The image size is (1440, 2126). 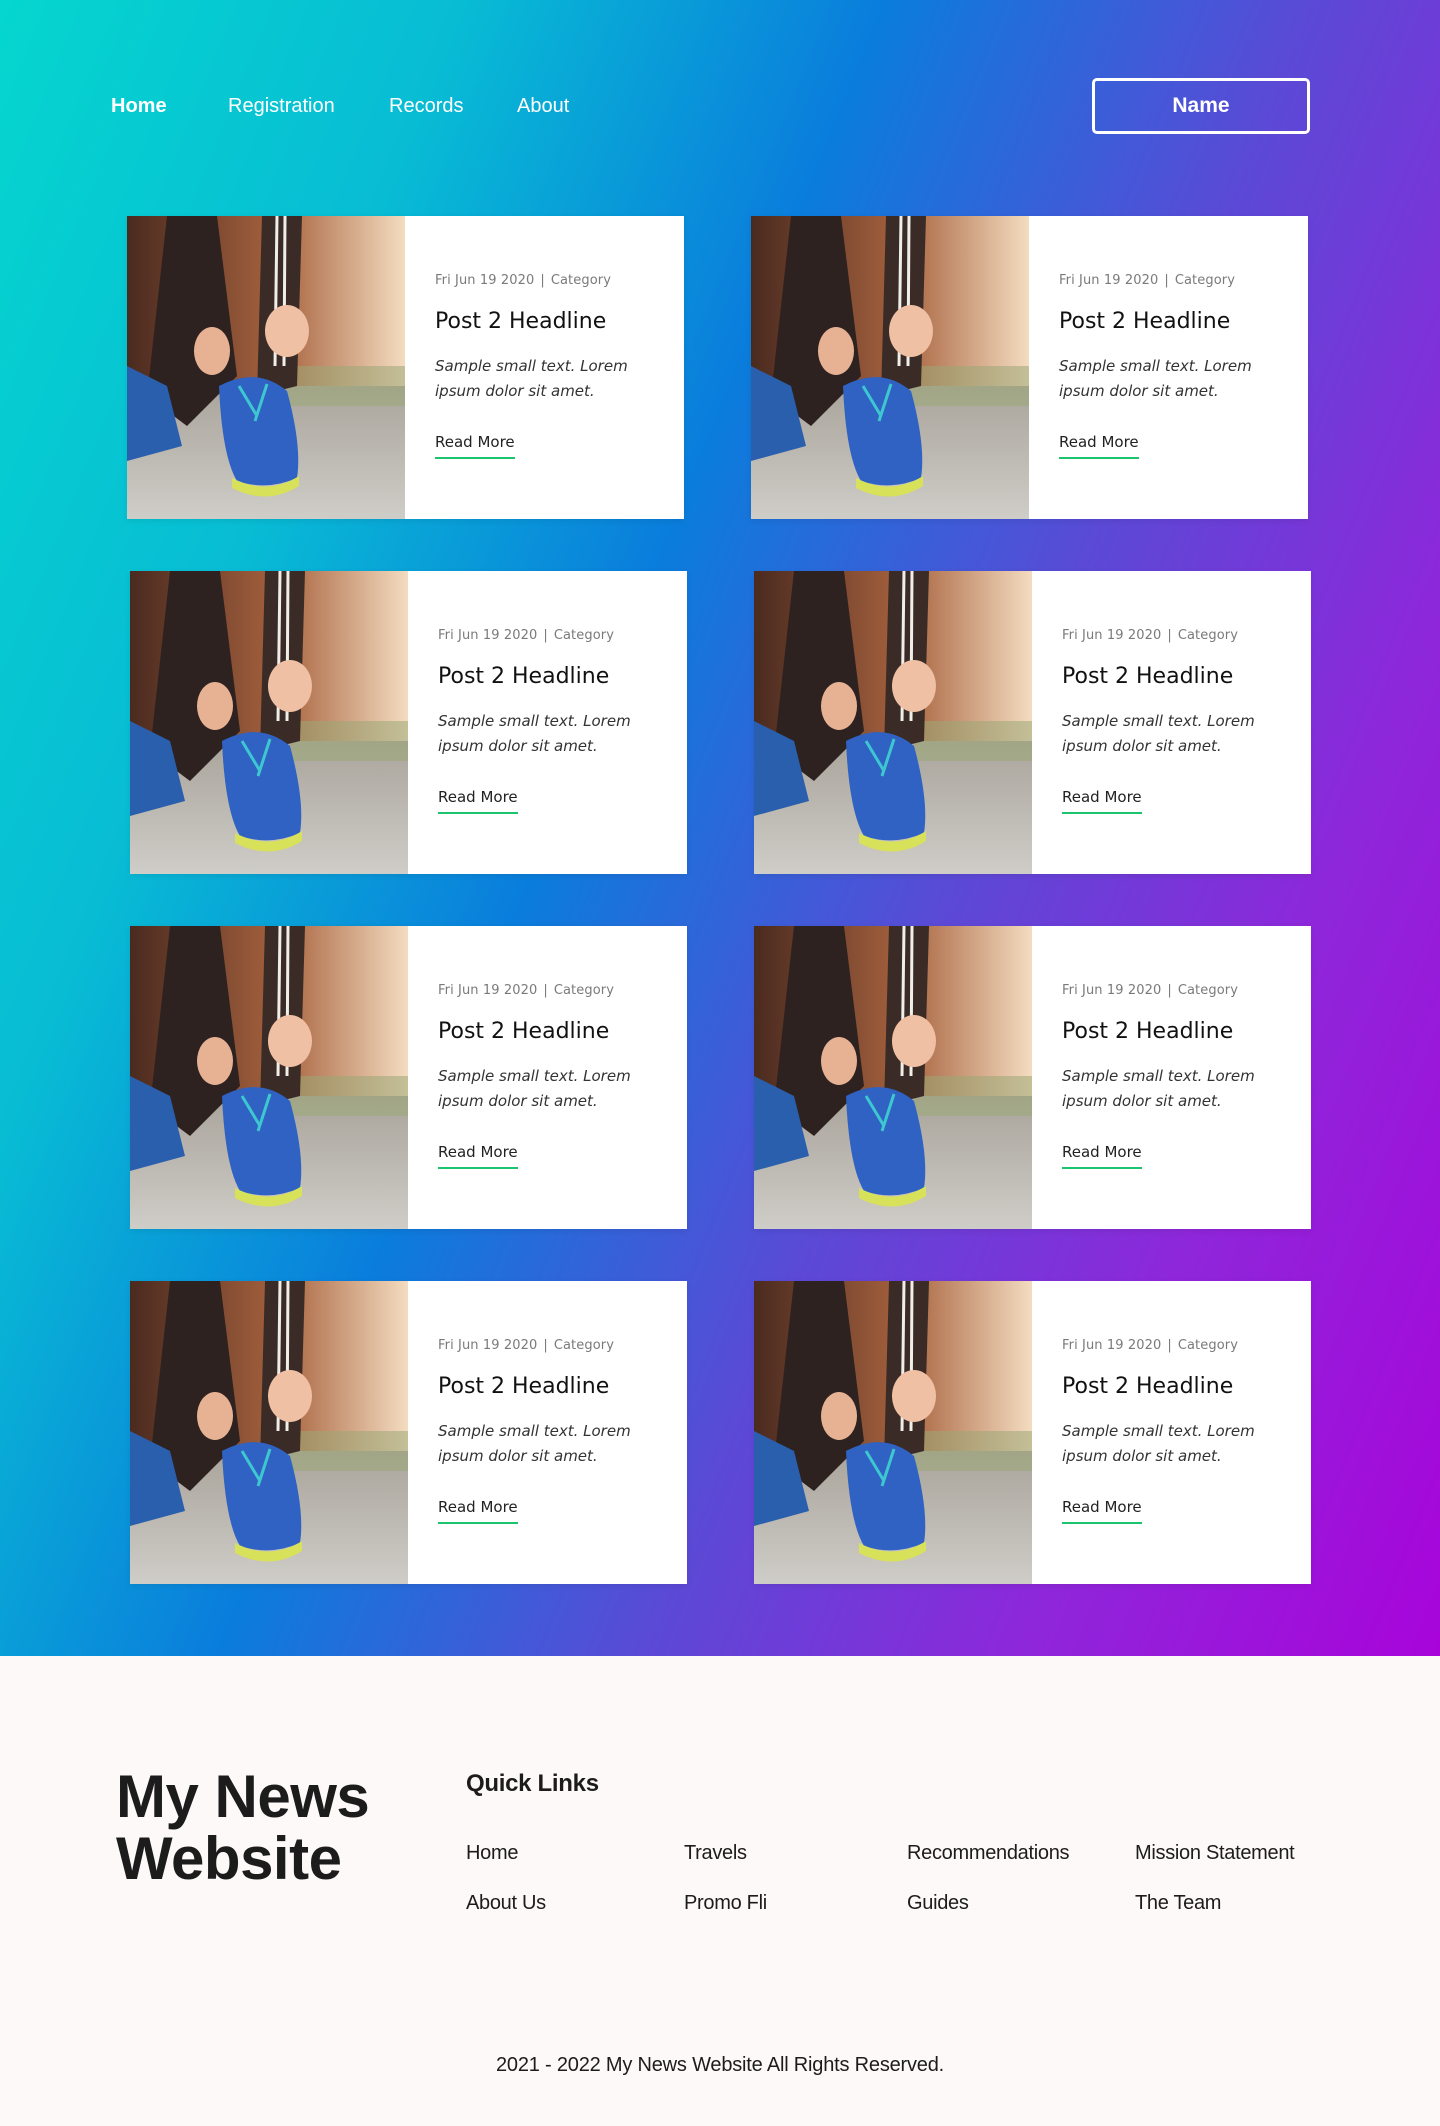 What do you see at coordinates (988, 1853) in the screenshot?
I see `footer-link-recommendations: Recommendations` at bounding box center [988, 1853].